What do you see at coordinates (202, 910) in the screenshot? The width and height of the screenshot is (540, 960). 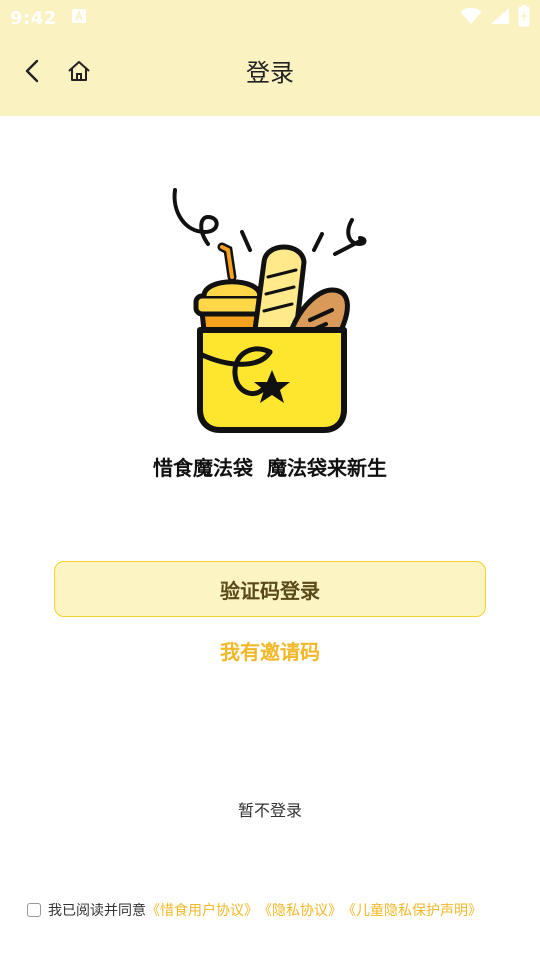 I see `user-agreement-link: 《惜食用户协议》` at bounding box center [202, 910].